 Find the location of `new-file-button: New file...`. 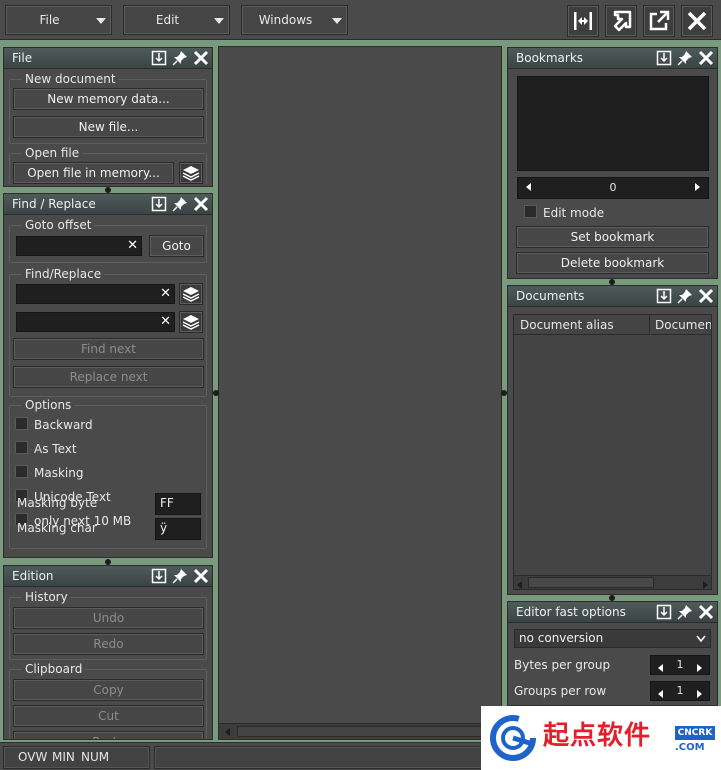

new-file-button: New file... is located at coordinates (108, 127).